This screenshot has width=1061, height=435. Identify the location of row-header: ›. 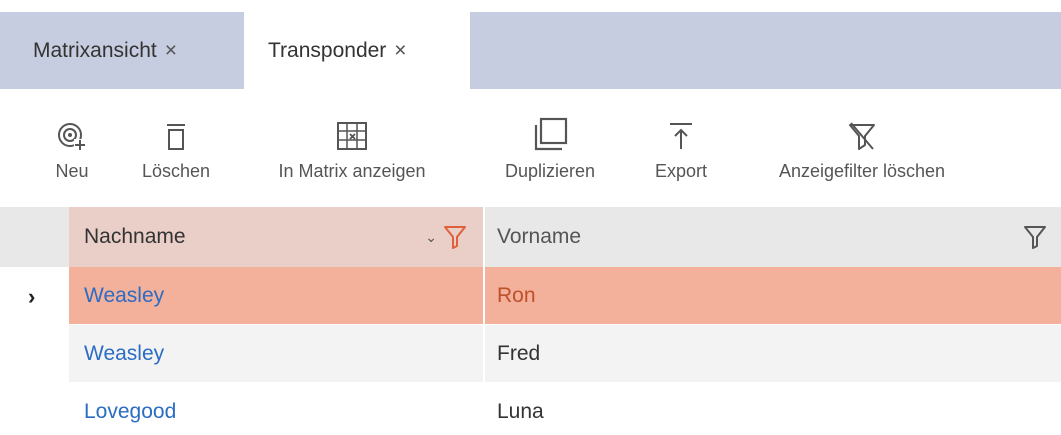
(34, 295).